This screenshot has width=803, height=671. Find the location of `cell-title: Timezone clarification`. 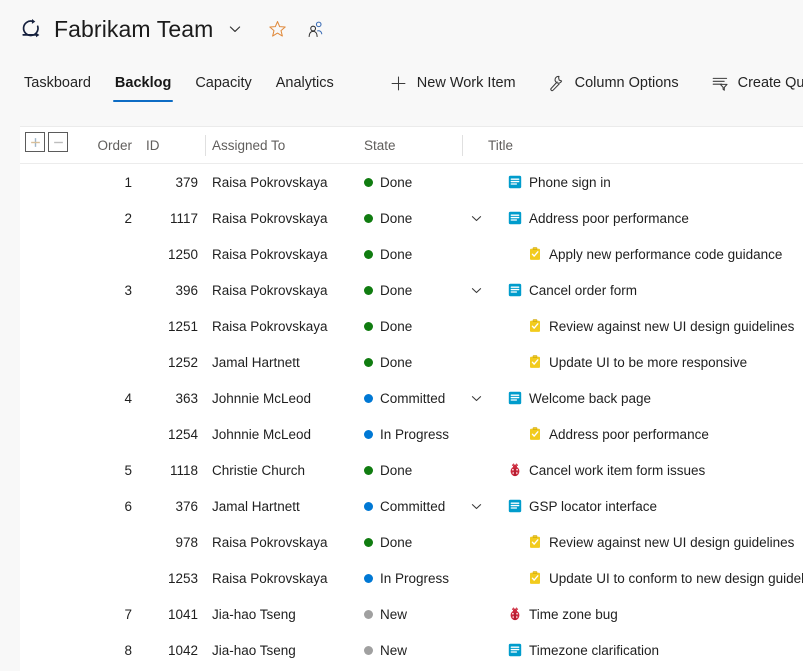

cell-title: Timezone clarification is located at coordinates (583, 650).